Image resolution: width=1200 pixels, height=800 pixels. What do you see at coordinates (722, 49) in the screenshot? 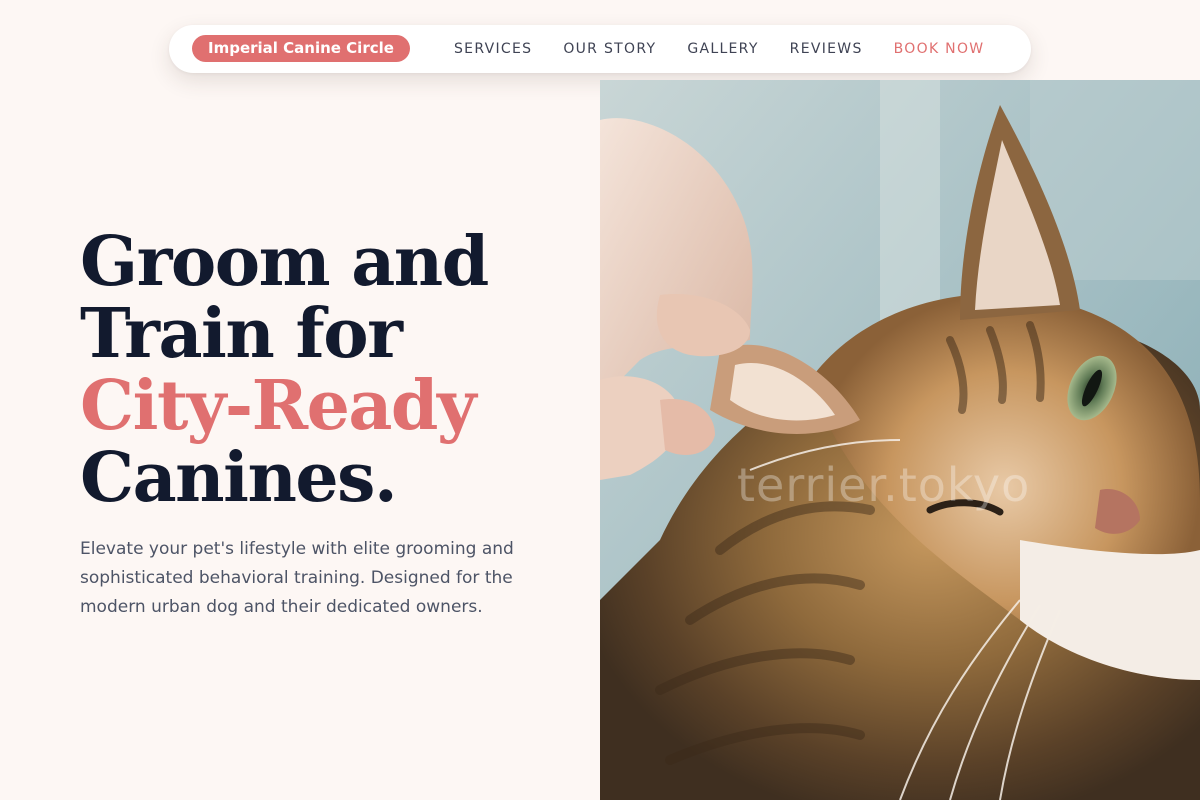
I see `nav-link-gallery: GALLERY` at bounding box center [722, 49].